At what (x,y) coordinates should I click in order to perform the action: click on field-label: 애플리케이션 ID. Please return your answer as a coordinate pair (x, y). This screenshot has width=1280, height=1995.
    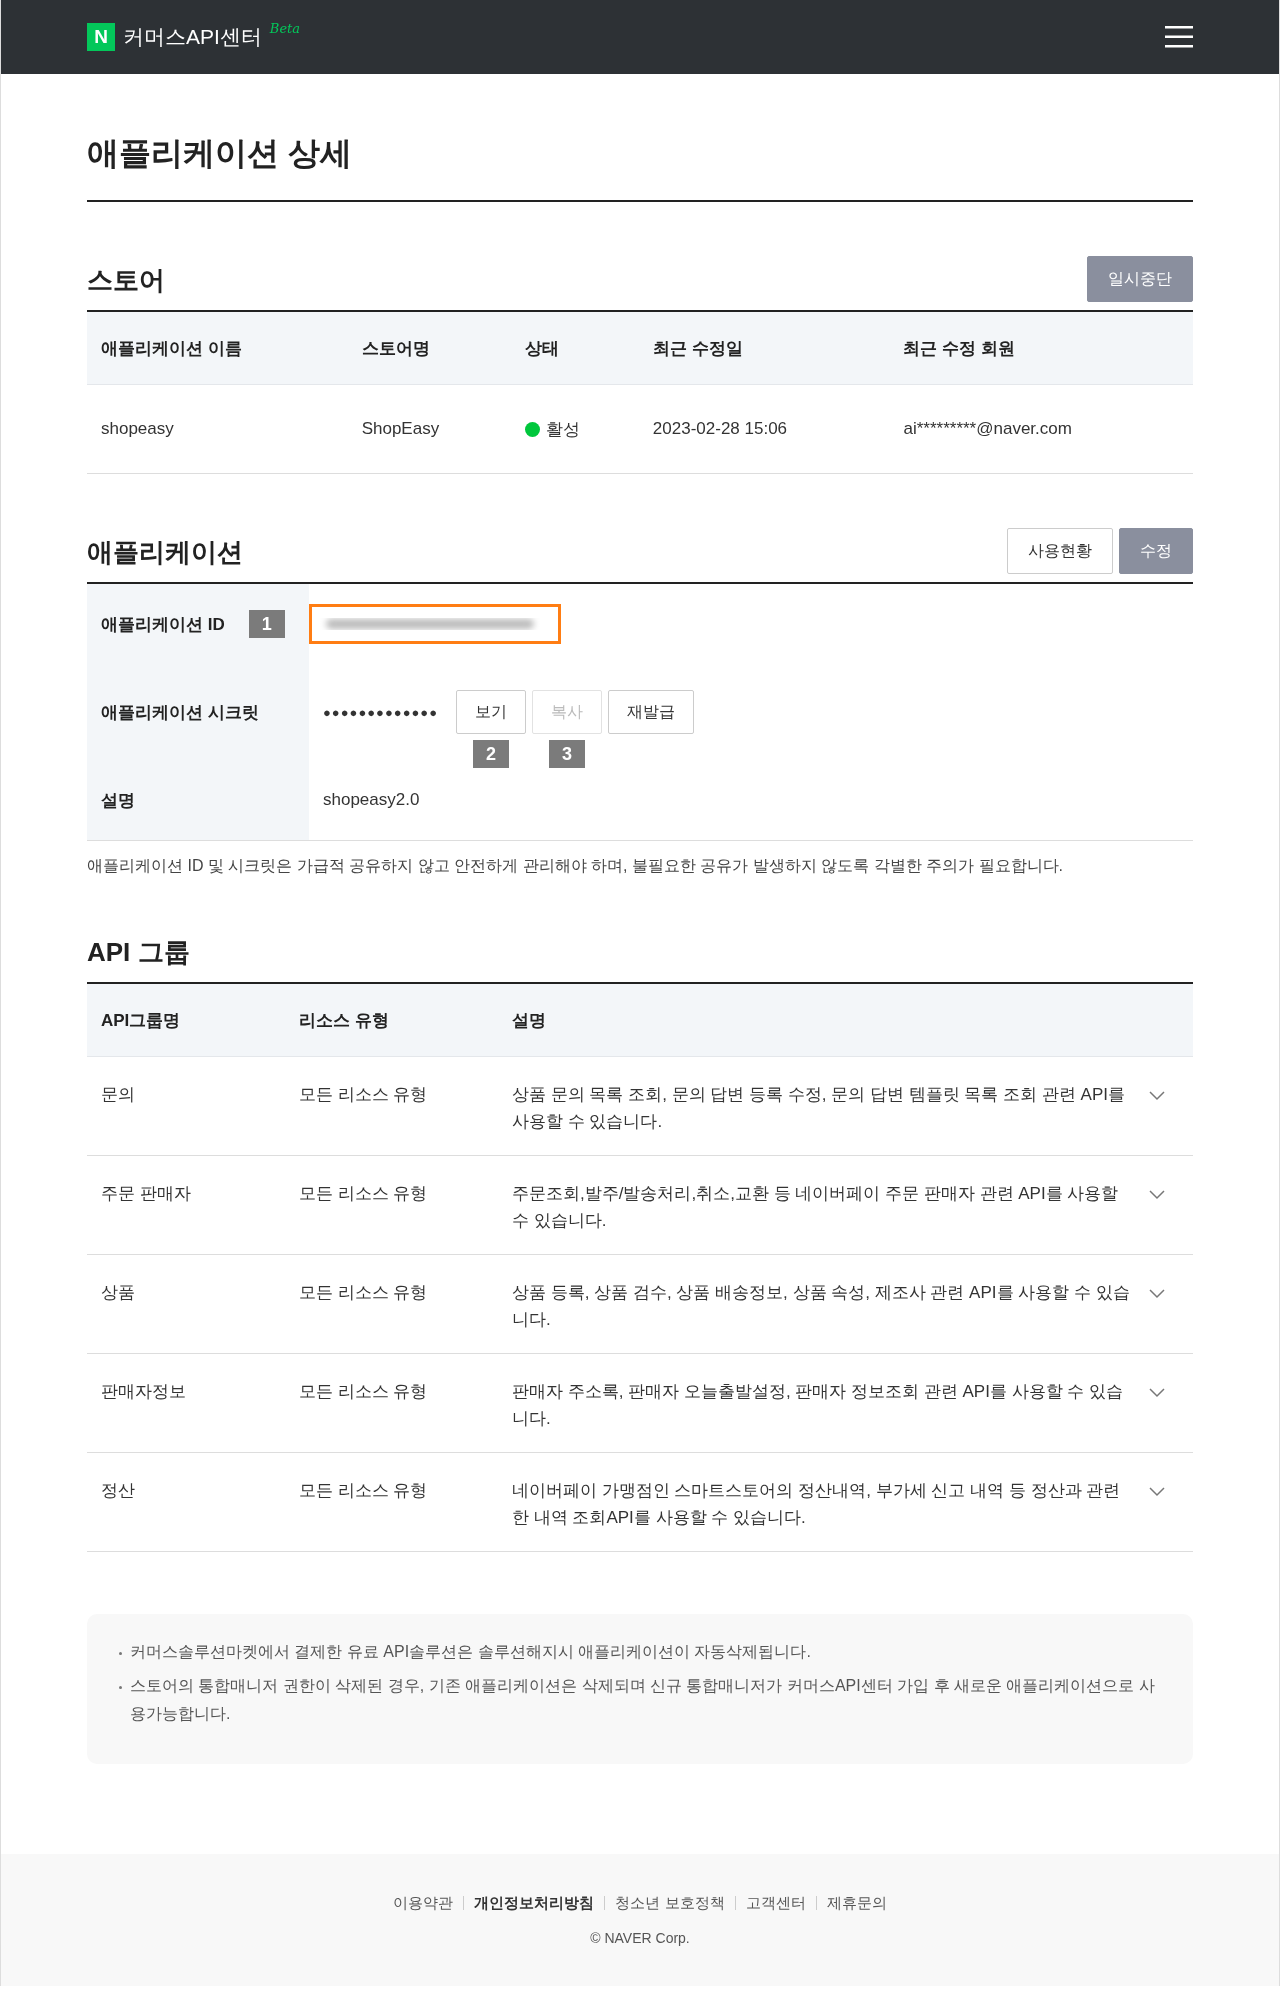
    Looking at the image, I should click on (163, 624).